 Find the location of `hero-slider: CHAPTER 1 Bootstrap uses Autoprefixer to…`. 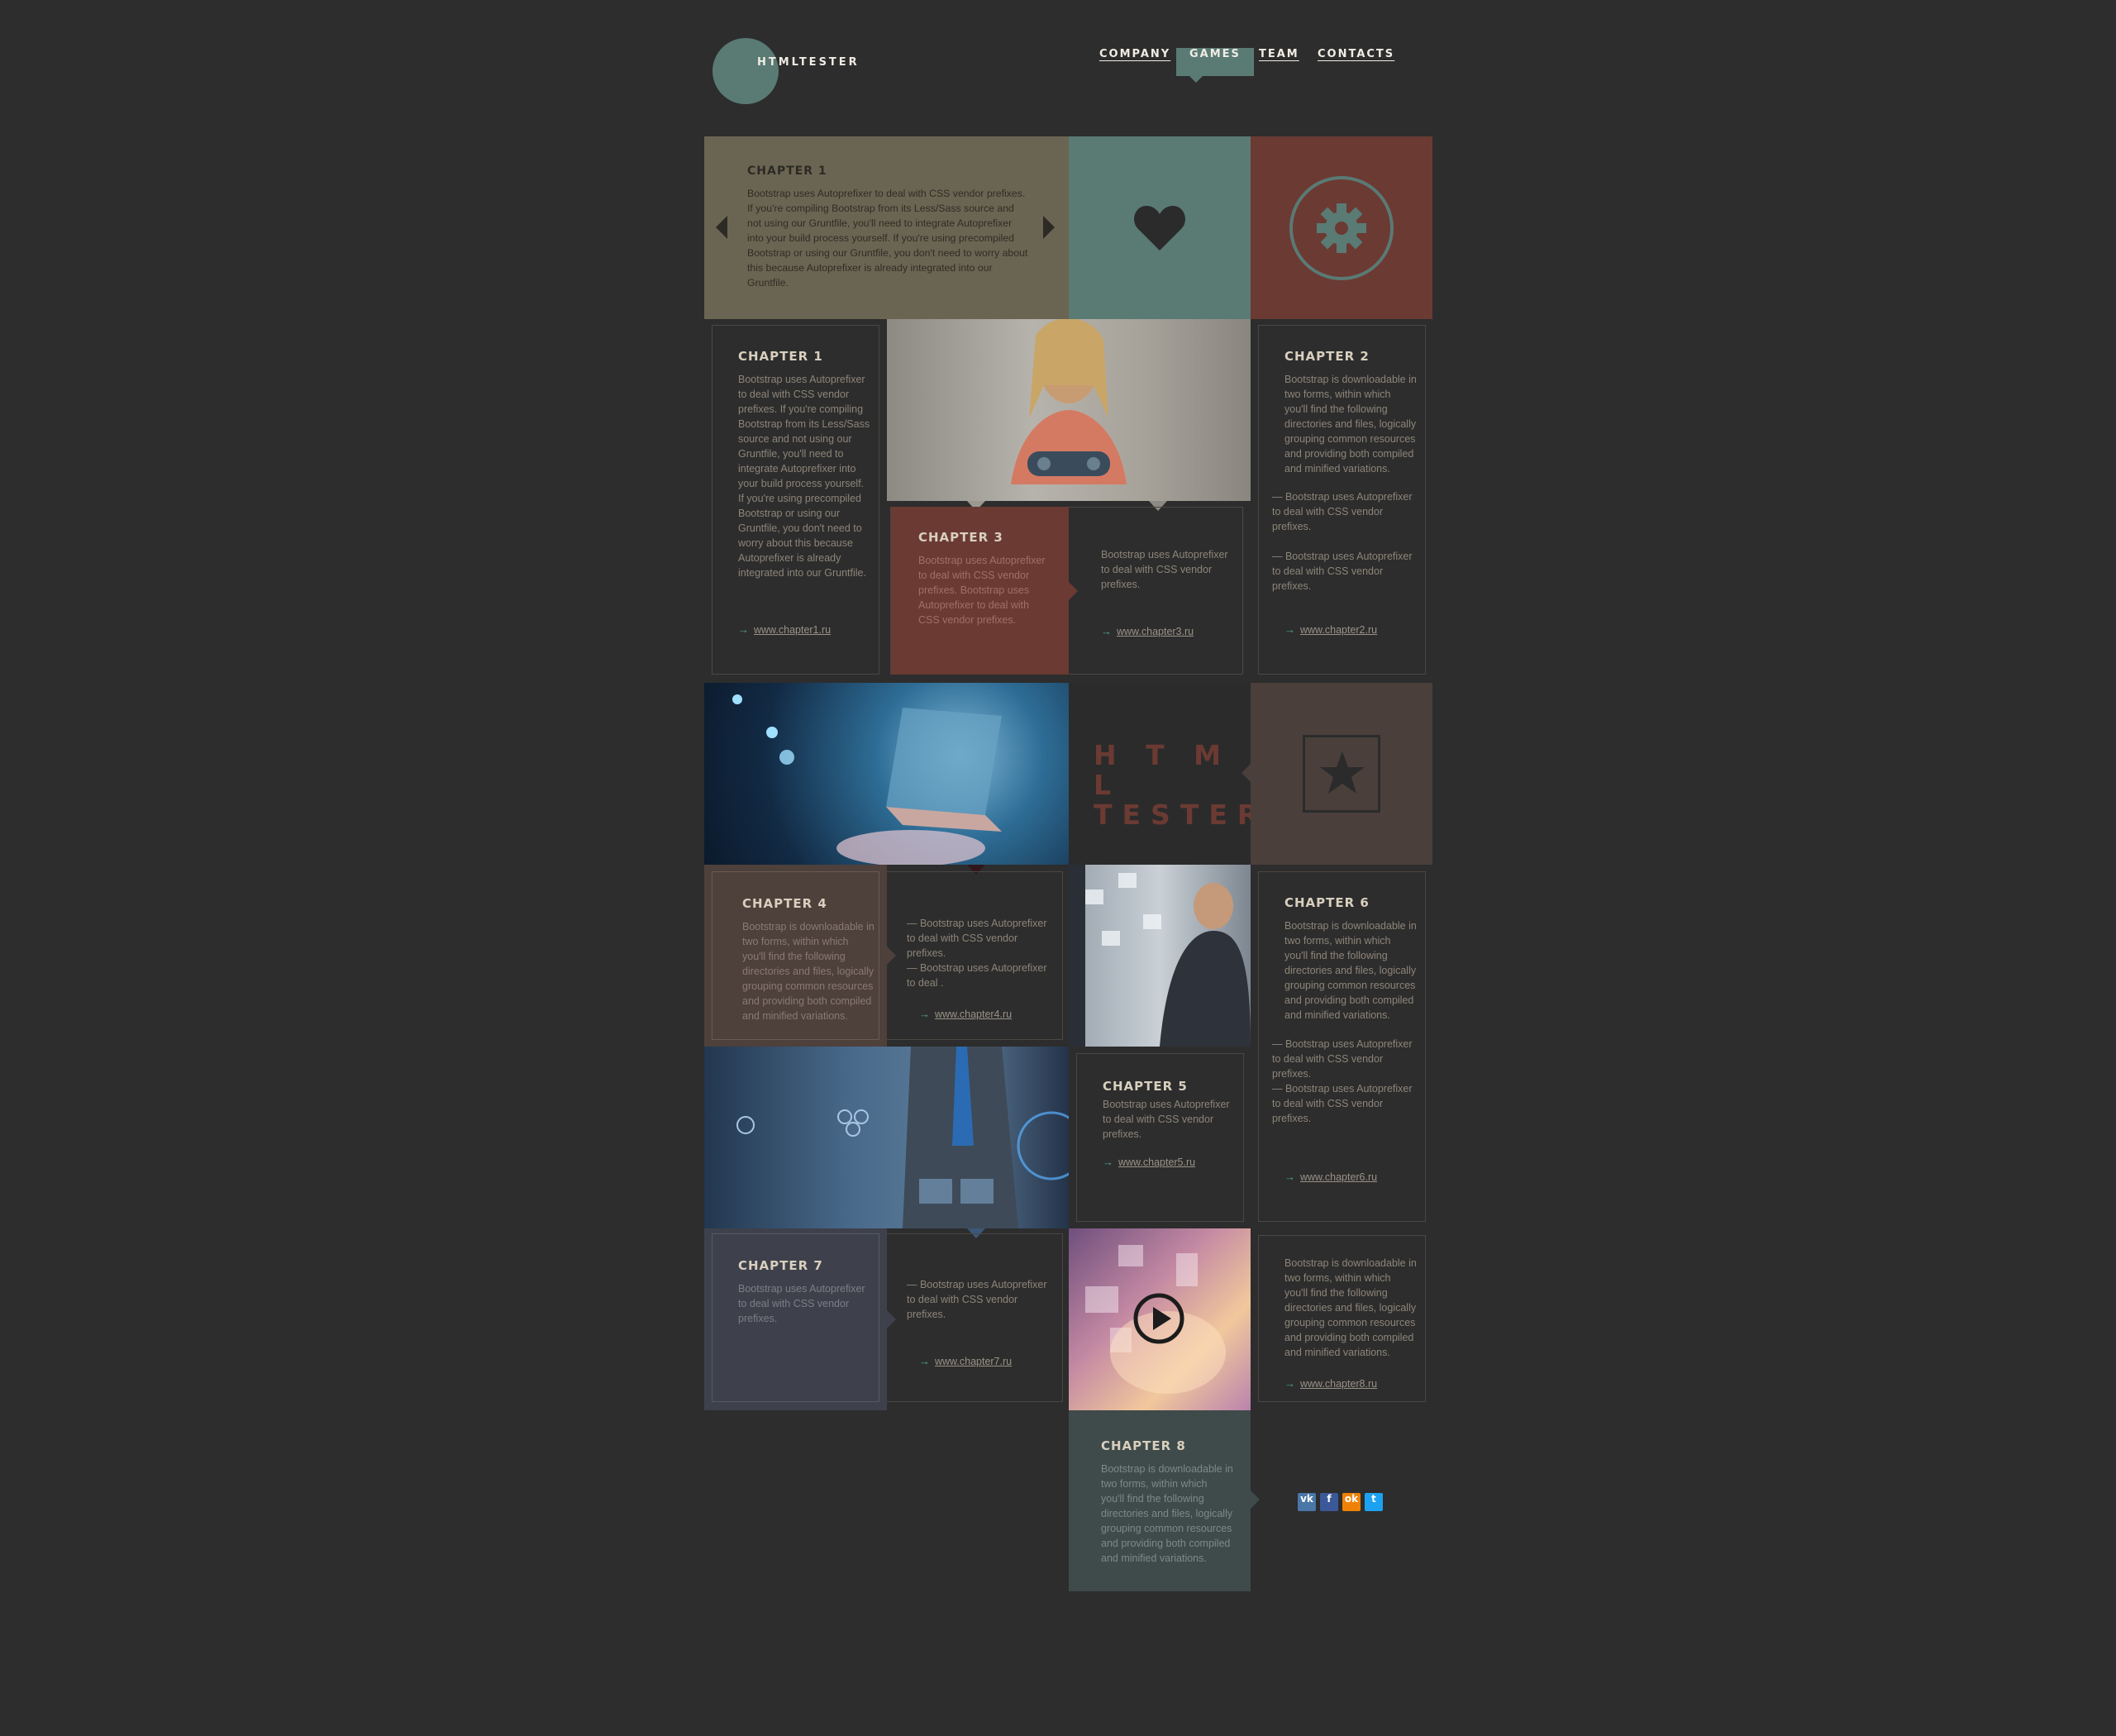

hero-slider: CHAPTER 1 Bootstrap uses Autoprefixer to… is located at coordinates (886, 227).